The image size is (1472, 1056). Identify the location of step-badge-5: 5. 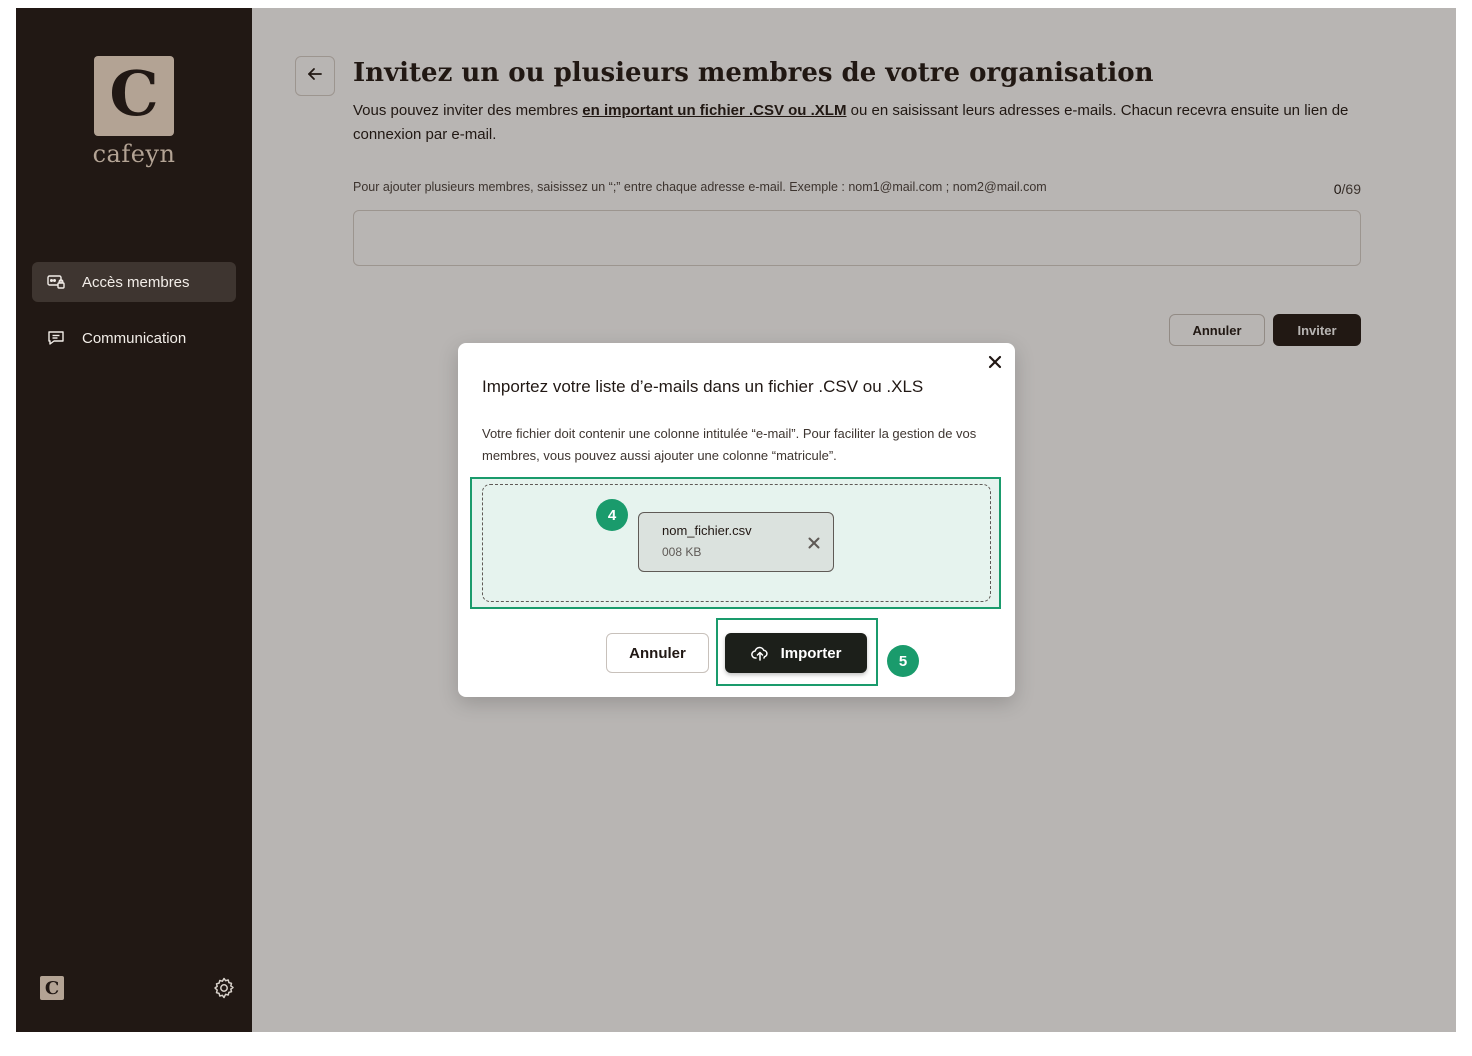
(903, 661).